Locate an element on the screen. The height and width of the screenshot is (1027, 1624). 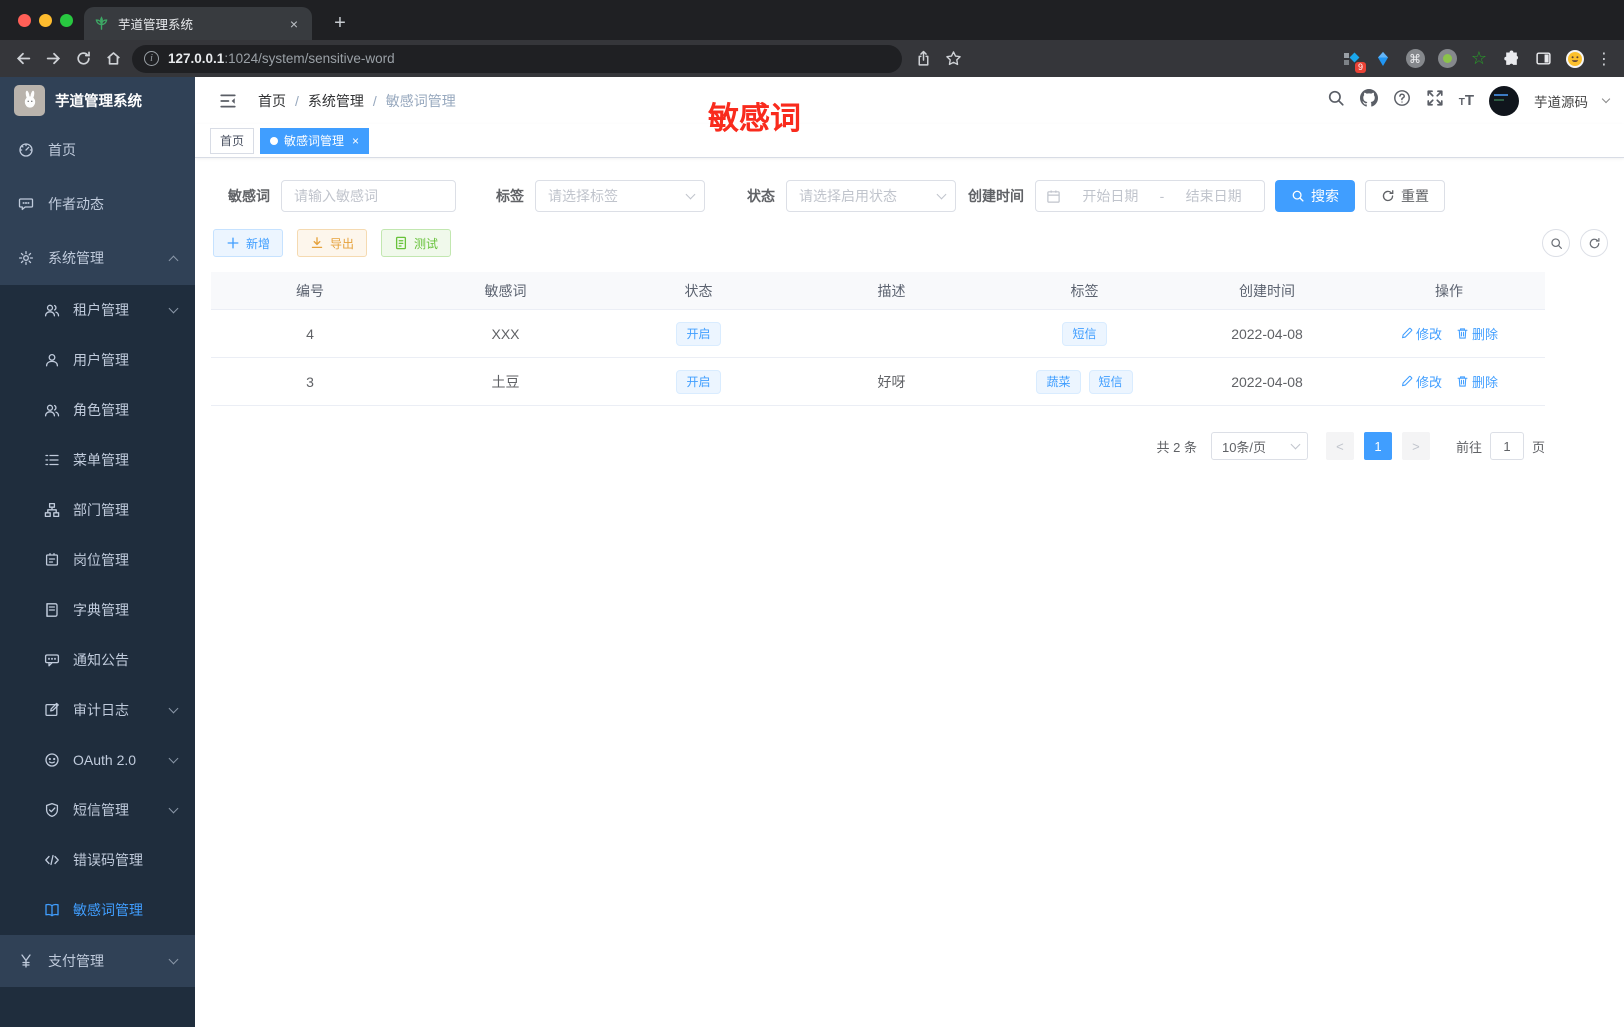
cell-status: 开启 is located at coordinates (698, 381).